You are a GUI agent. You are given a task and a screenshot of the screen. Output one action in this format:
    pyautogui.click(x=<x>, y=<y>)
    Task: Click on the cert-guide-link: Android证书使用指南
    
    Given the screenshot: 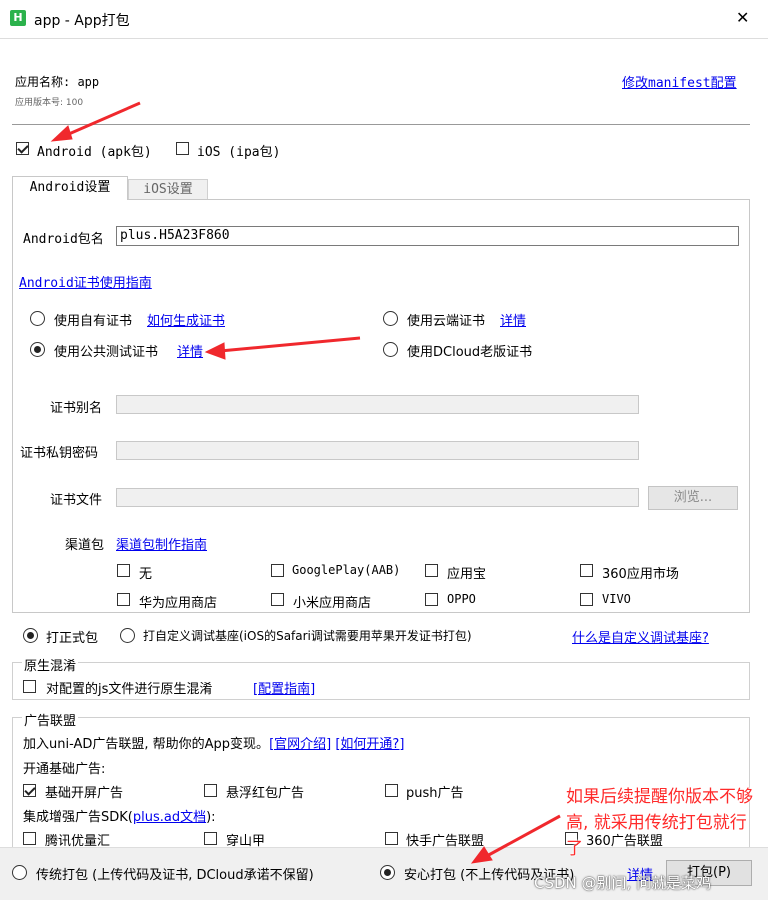 What is the action you would take?
    pyautogui.click(x=85, y=281)
    